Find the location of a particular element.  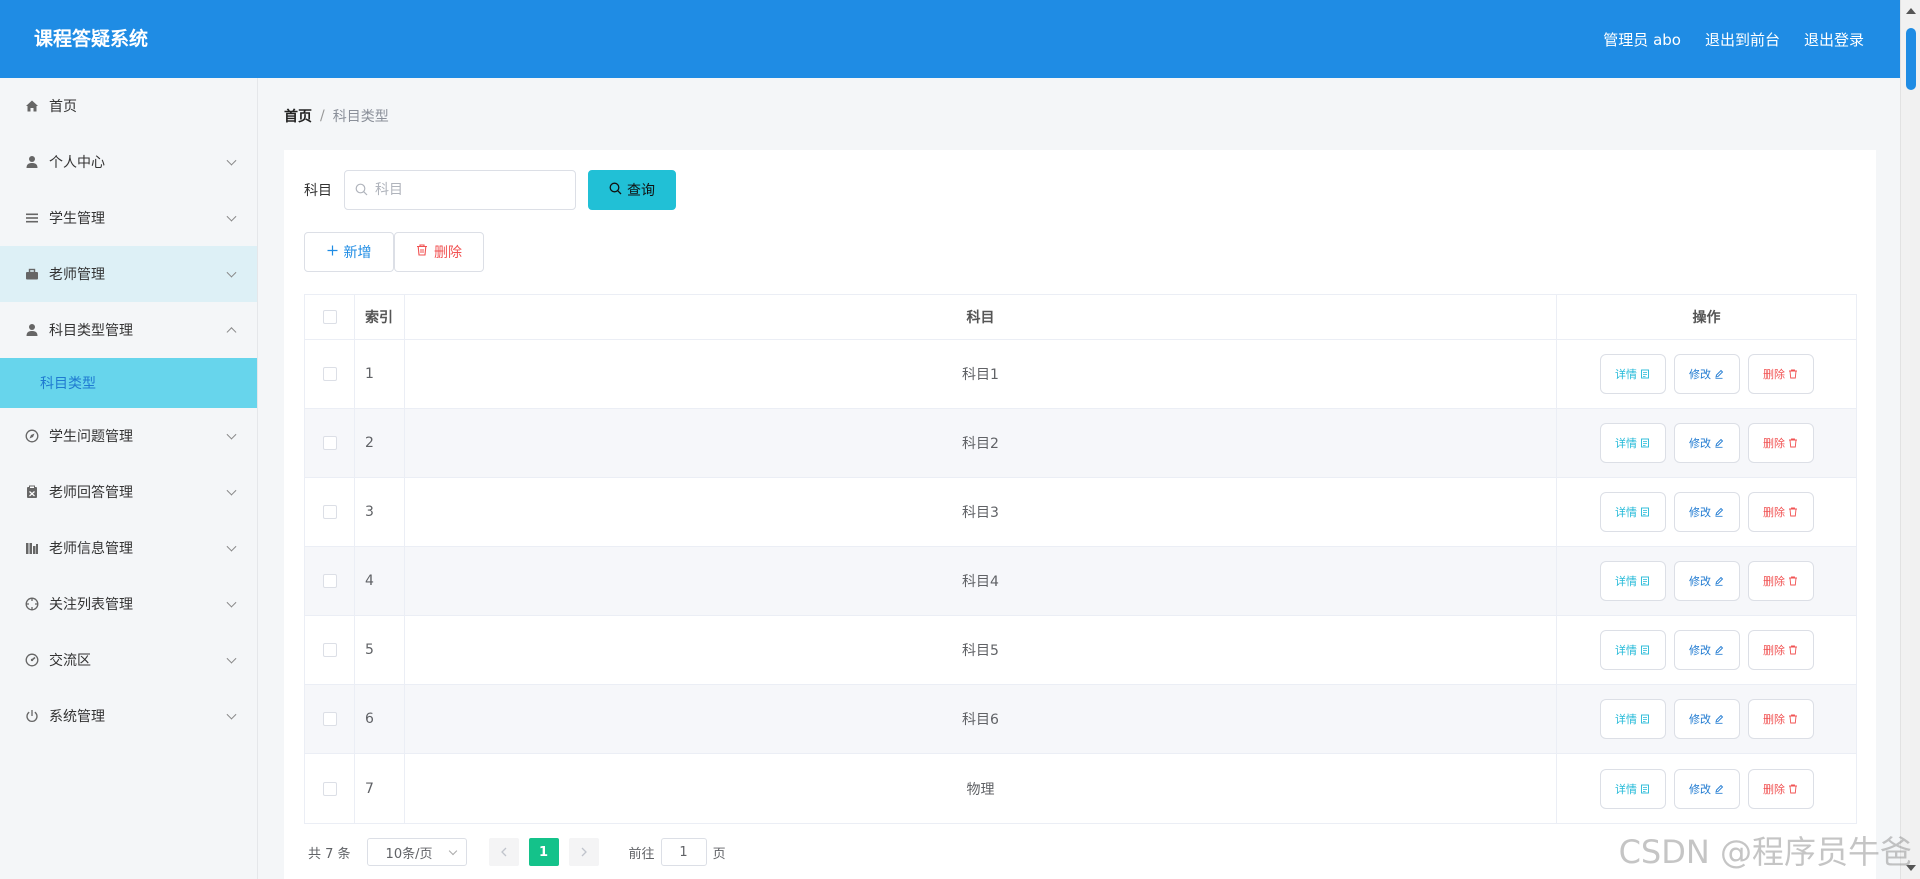

add-button-label: 新增 is located at coordinates (357, 253).